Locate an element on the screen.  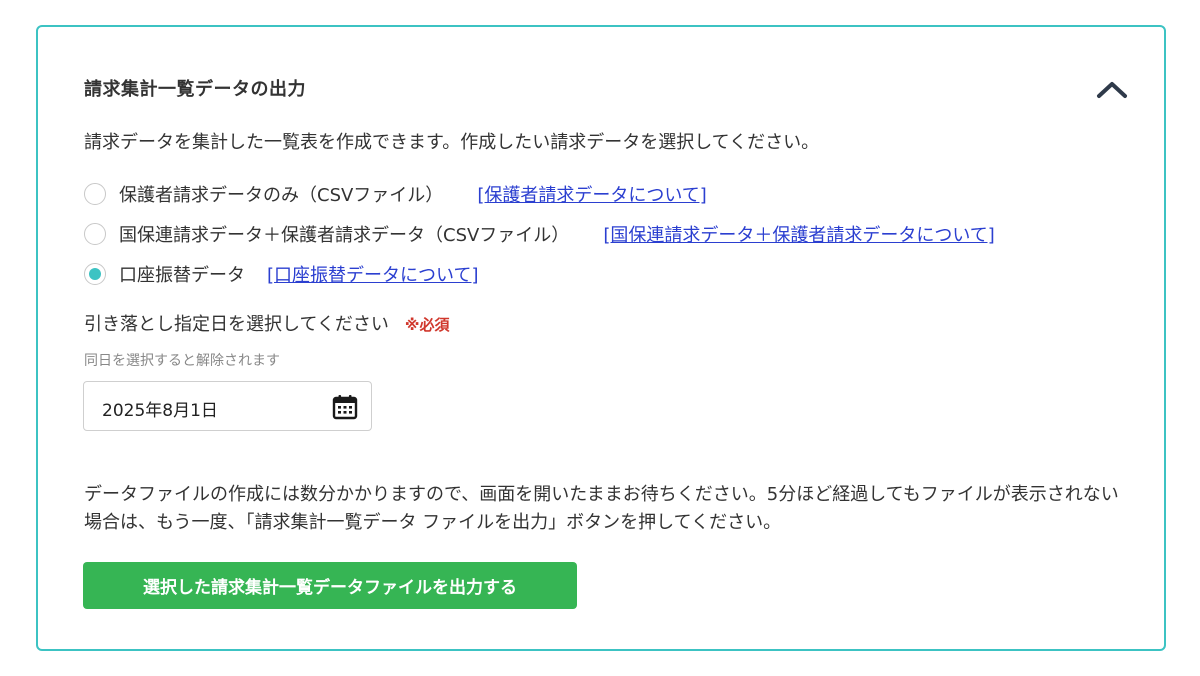
debit-date-hint: 同日を選択すると解除されます is located at coordinates (182, 361).